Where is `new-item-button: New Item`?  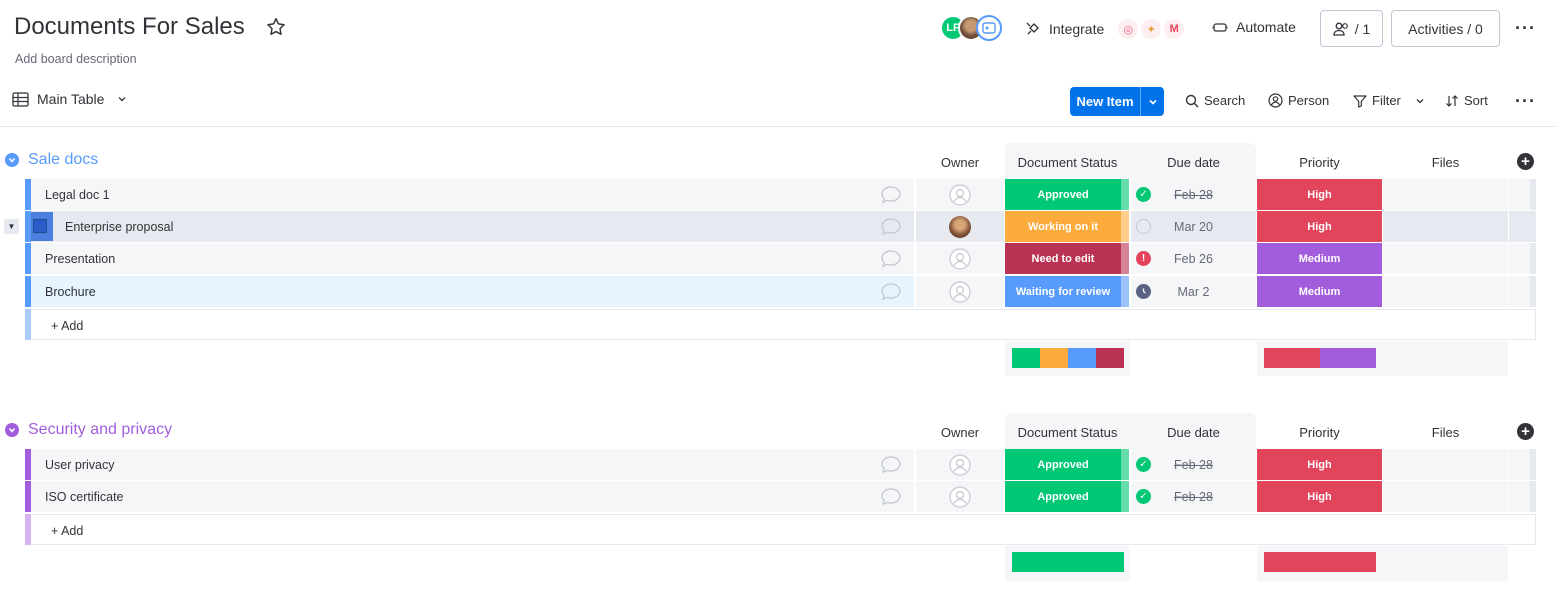 new-item-button: New Item is located at coordinates (1117, 101).